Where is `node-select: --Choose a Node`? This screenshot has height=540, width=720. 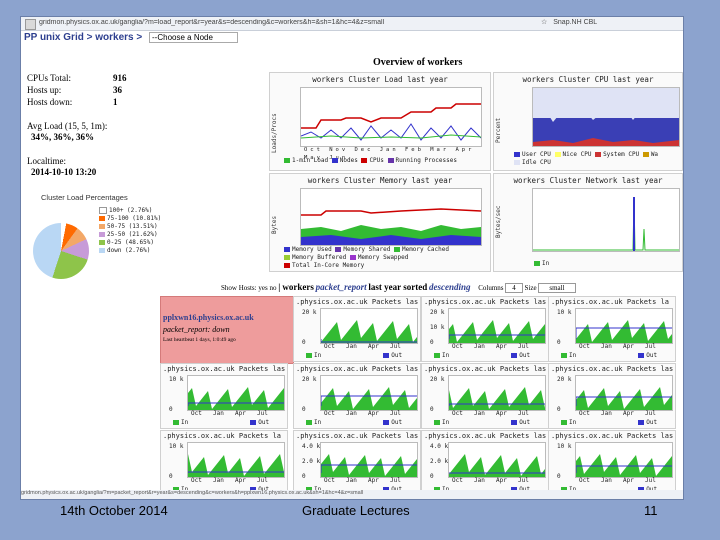 node-select: --Choose a Node is located at coordinates (193, 37).